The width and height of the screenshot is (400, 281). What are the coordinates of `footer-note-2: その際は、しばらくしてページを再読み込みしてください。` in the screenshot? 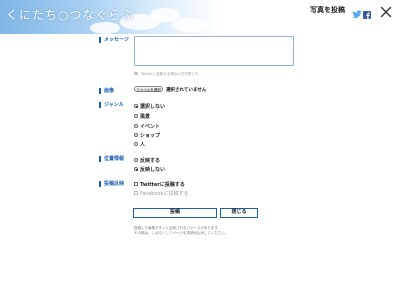 It's located at (181, 233).